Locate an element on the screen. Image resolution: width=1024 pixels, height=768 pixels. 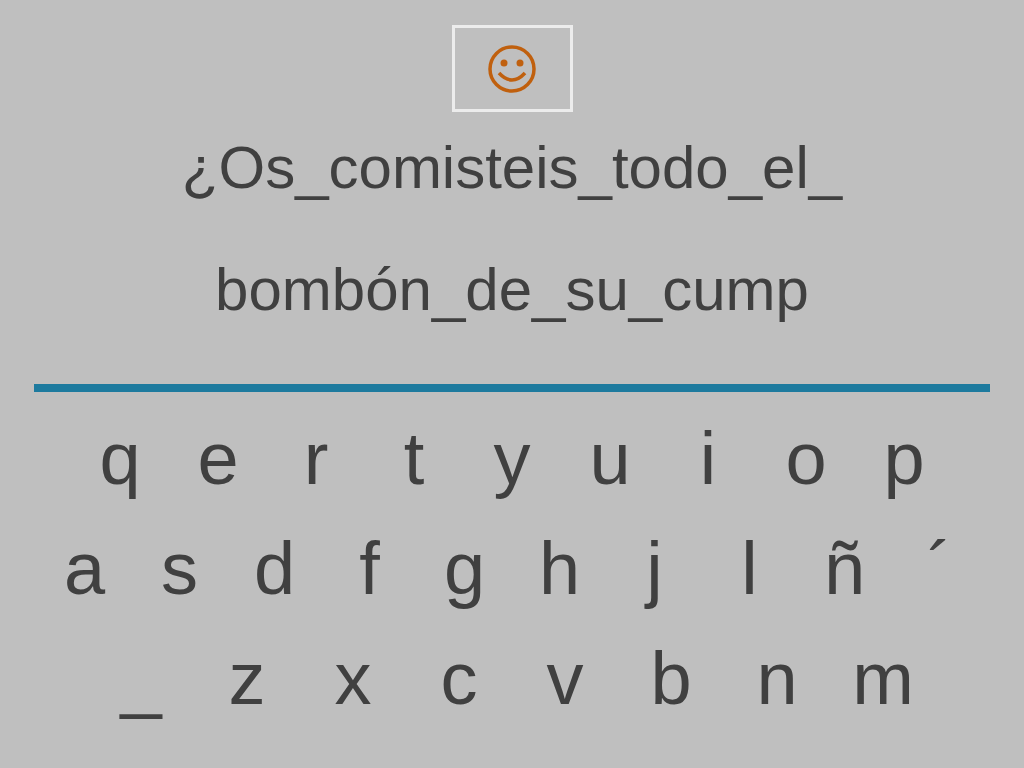
letter-key: g is located at coordinates (464, 569).